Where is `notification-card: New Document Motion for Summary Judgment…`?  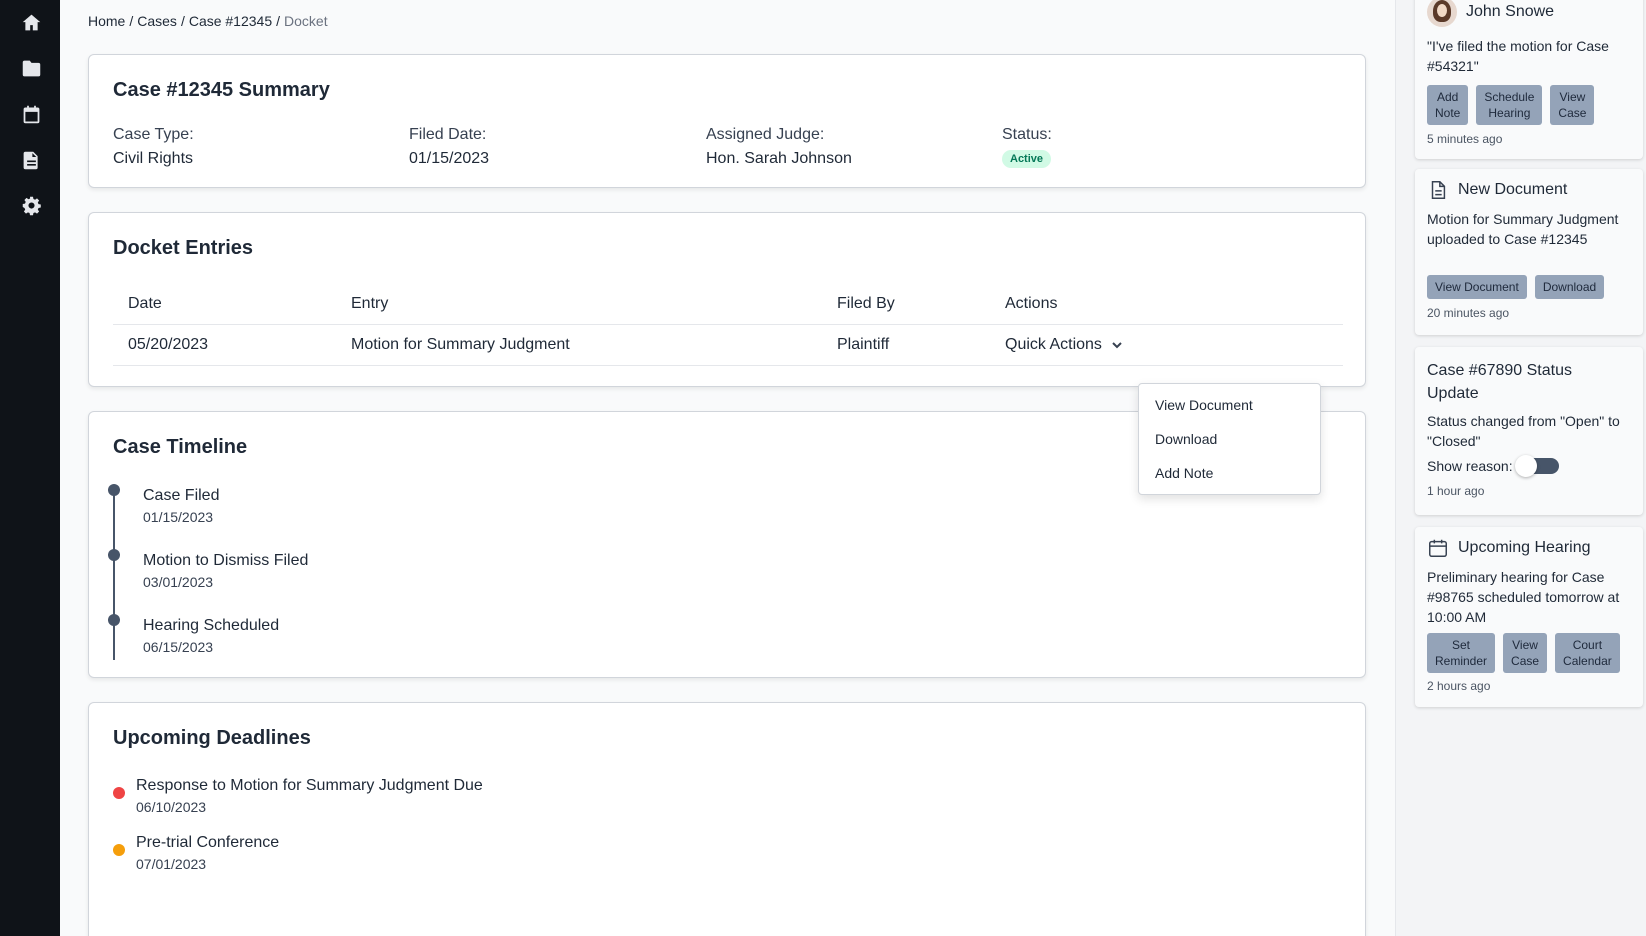
notification-card: New Document Motion for Summary Judgment… is located at coordinates (1529, 252).